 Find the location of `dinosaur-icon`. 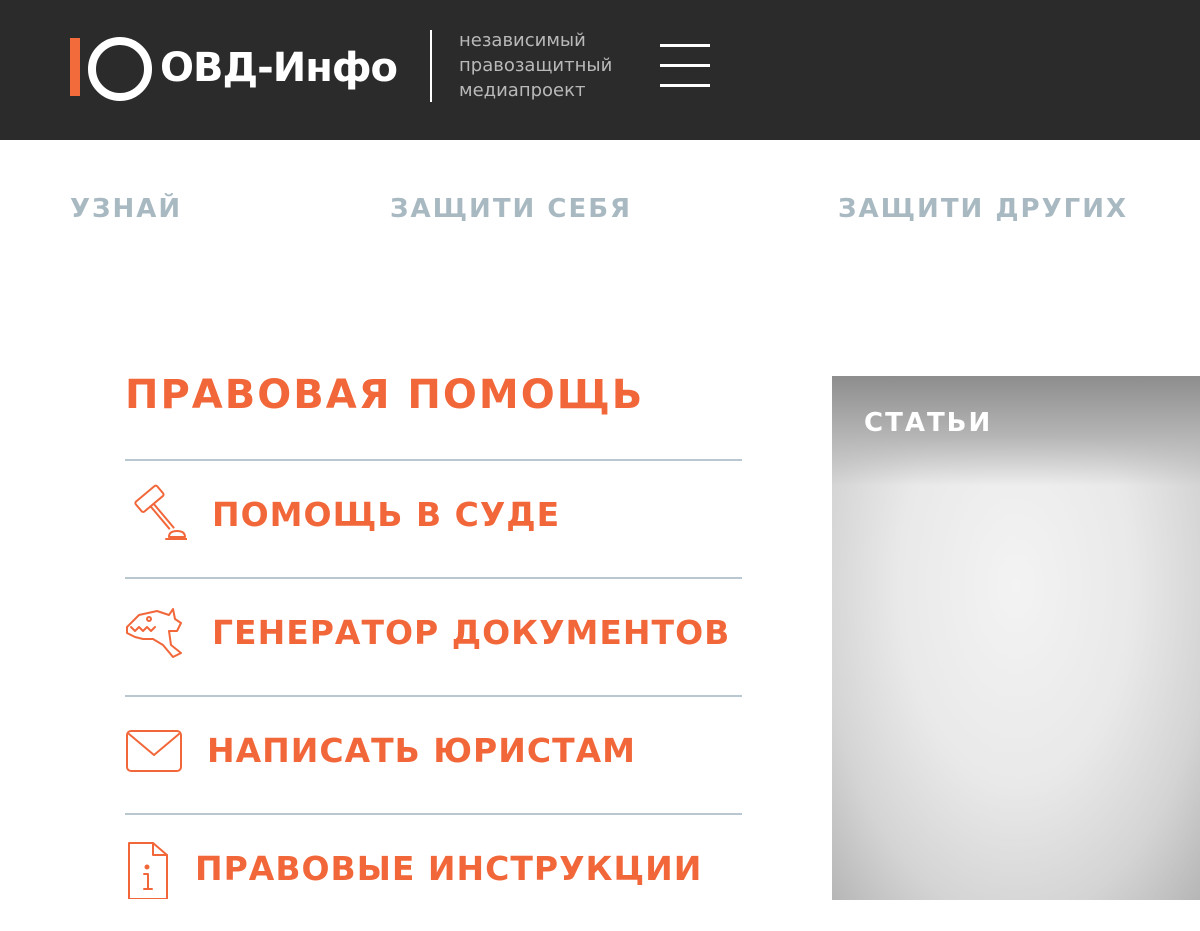

dinosaur-icon is located at coordinates (154, 633).